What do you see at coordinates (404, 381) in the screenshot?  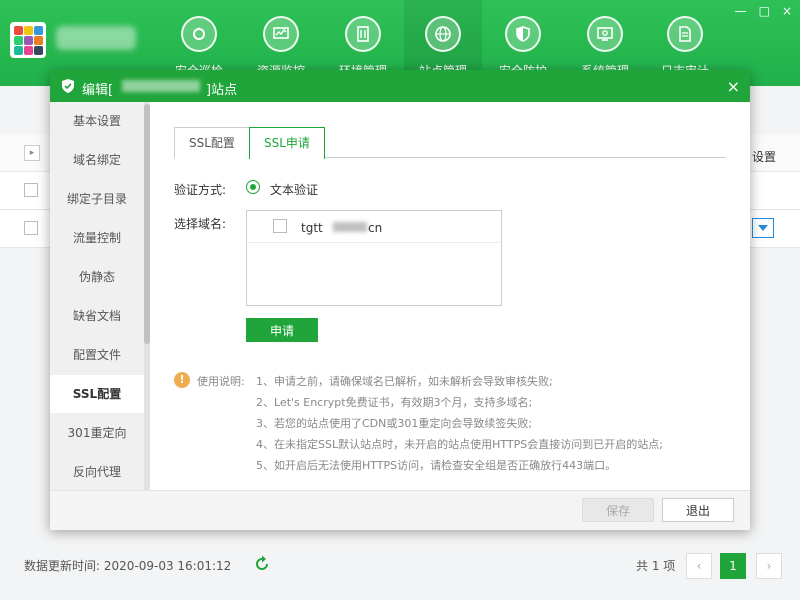 I see `usage-note: 1、申请之前，请确保域名已解析，如未解析会导致审核失败;` at bounding box center [404, 381].